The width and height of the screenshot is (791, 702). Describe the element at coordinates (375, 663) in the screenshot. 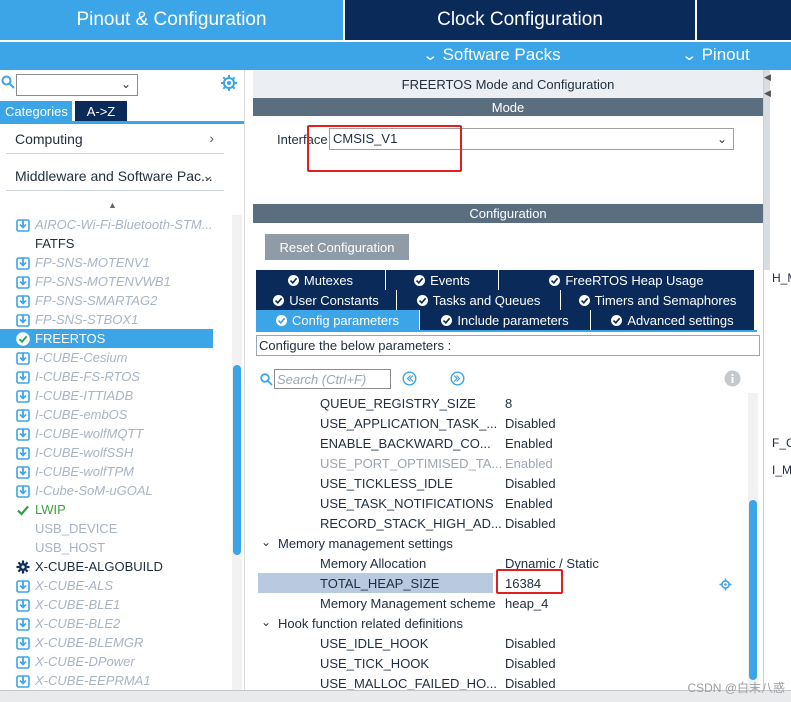

I see `parameter-name: USE_TICK_HOOK` at that location.